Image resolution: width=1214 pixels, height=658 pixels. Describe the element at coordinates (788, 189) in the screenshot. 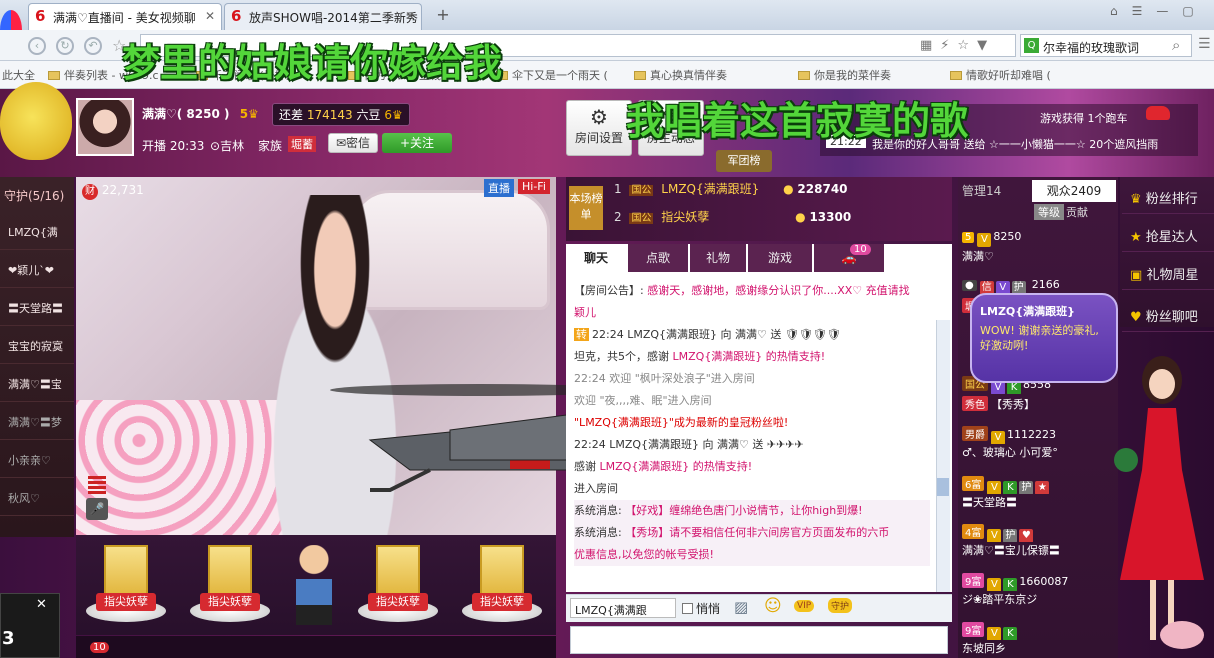

I see `coin-icon: ●` at that location.